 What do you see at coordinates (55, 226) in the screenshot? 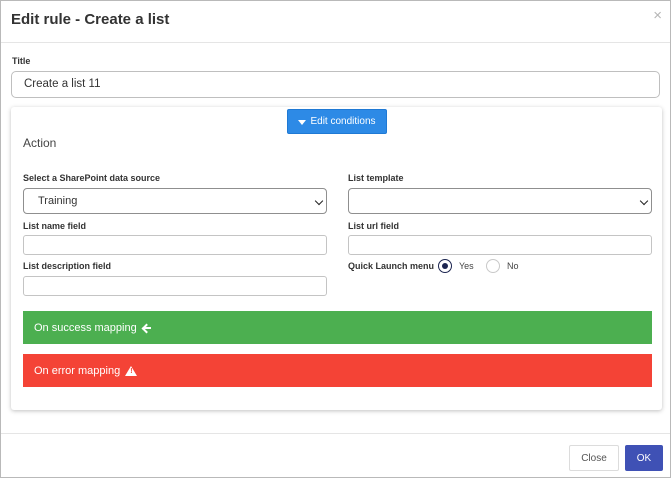
I see `list-name-label: List name field` at bounding box center [55, 226].